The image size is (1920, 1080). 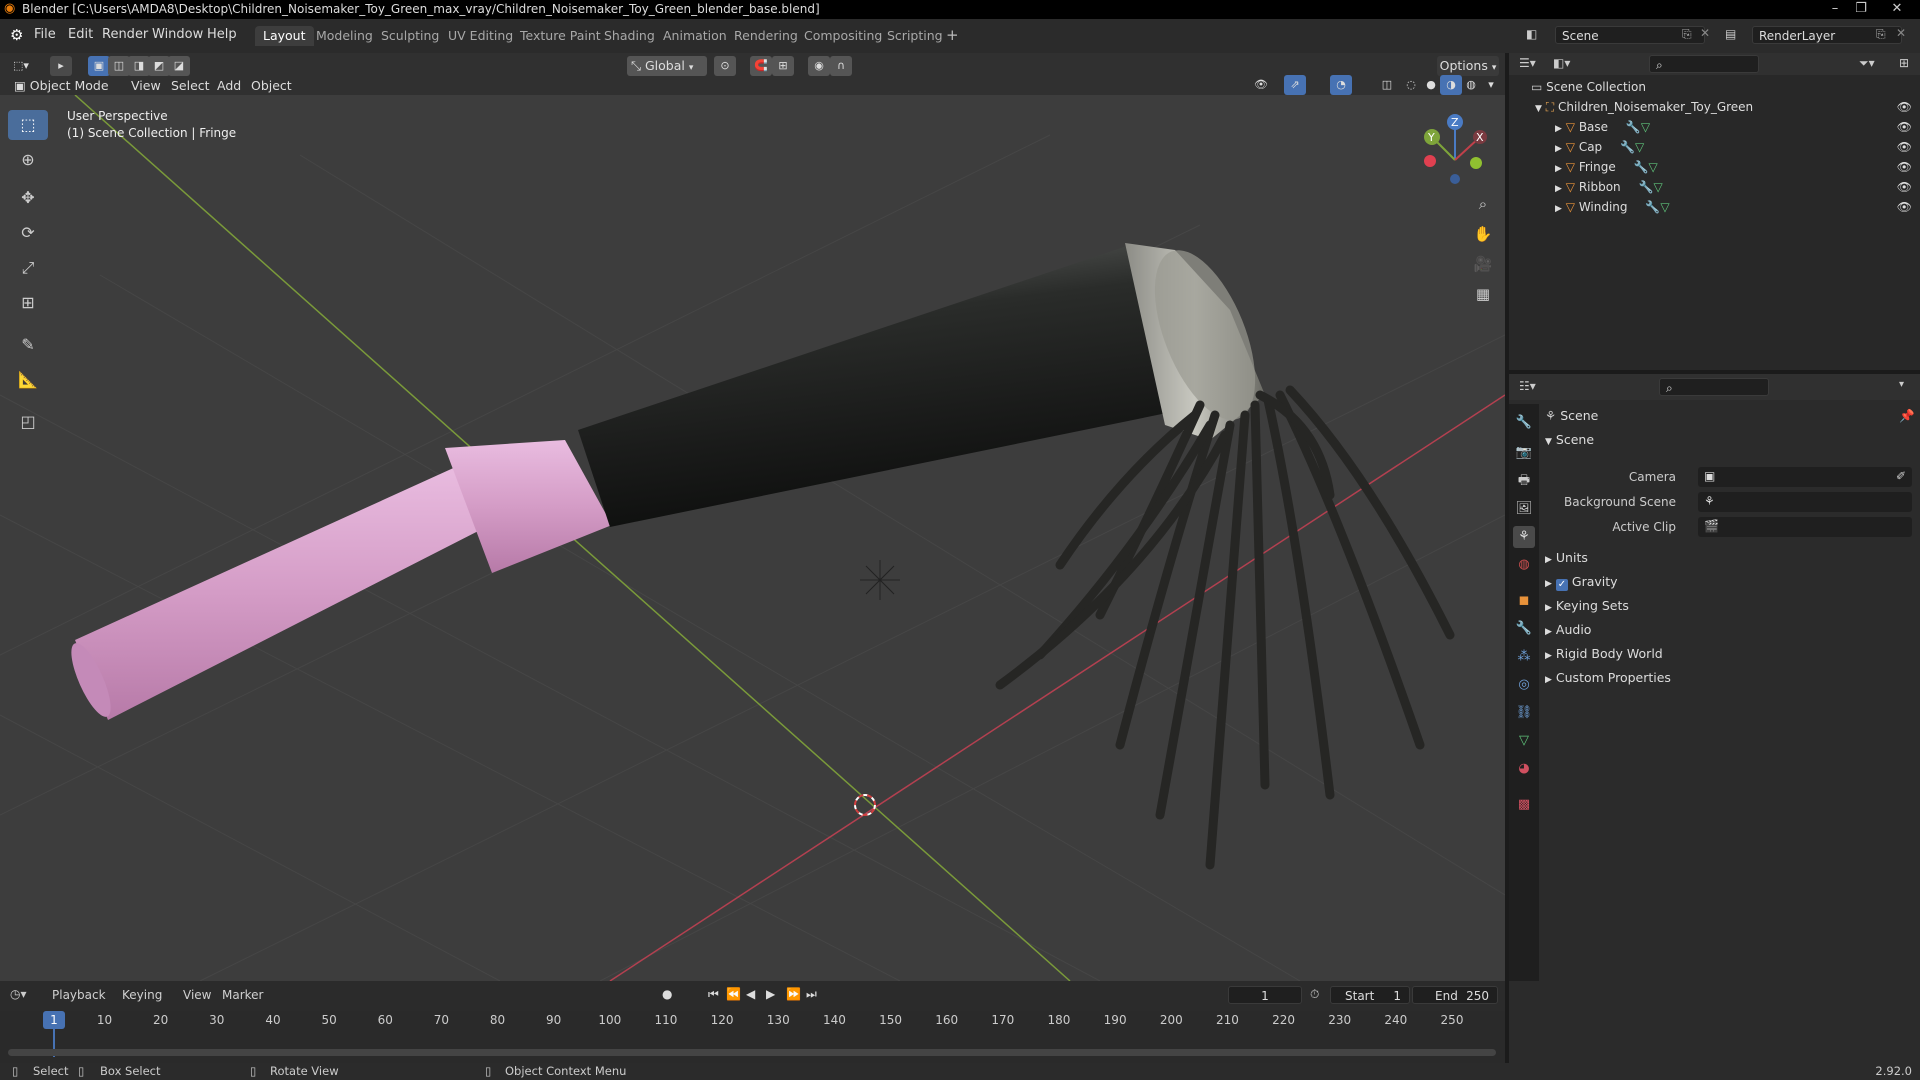 What do you see at coordinates (1524, 601) in the screenshot?
I see `object-tab-icon: ◼` at bounding box center [1524, 601].